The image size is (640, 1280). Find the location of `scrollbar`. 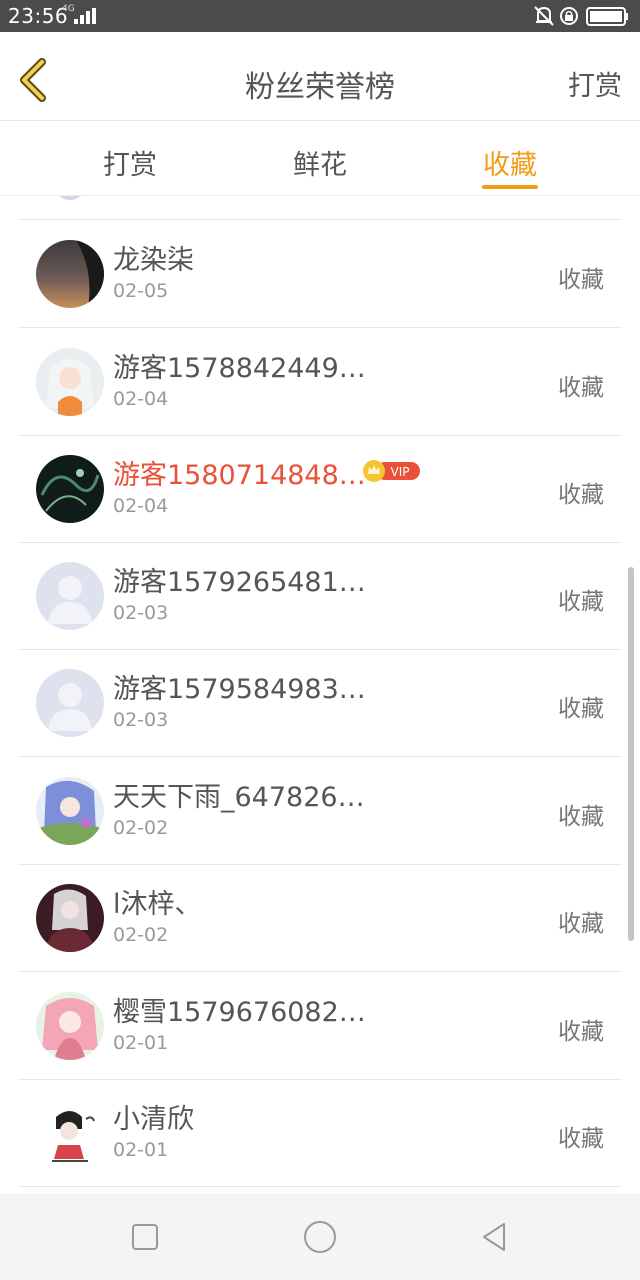

scrollbar is located at coordinates (631, 754).